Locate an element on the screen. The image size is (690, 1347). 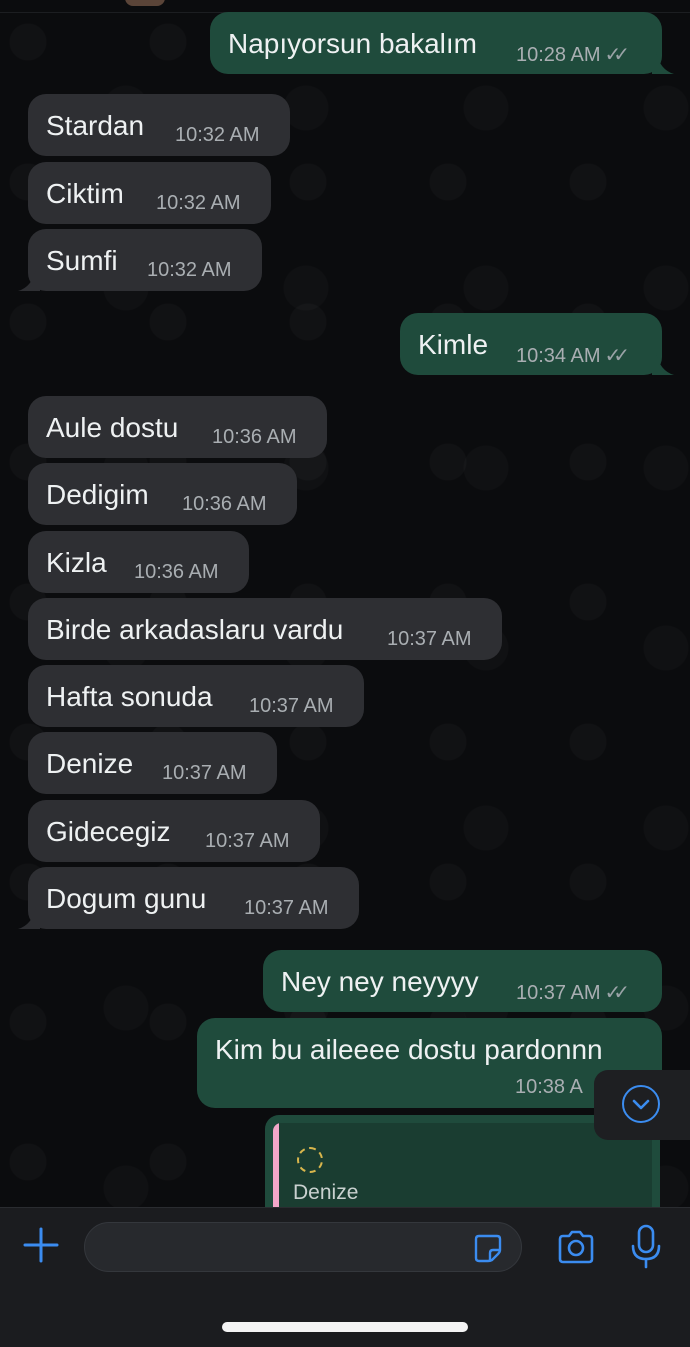
message-bubble-incoming: Stardan 10:32 AM is located at coordinates (159, 125).